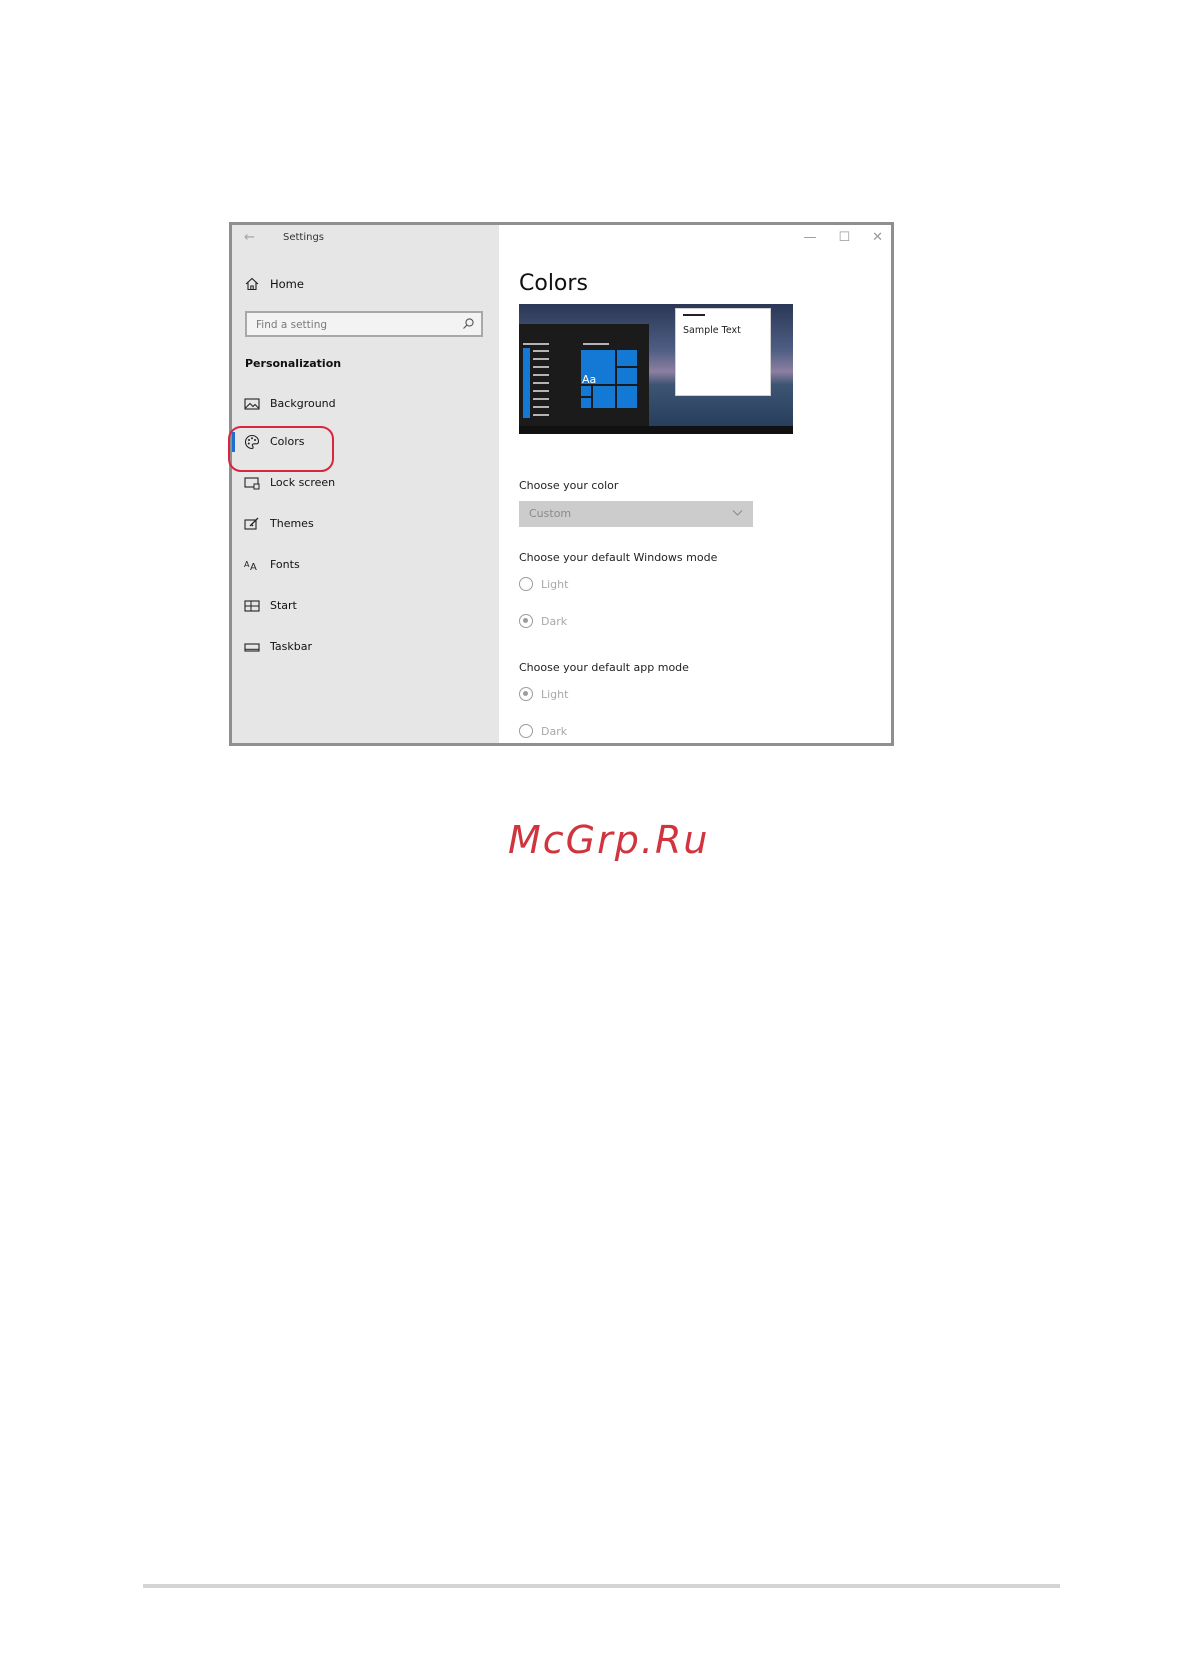  I want to click on preview-tile-text: Aa, so click(589, 379).